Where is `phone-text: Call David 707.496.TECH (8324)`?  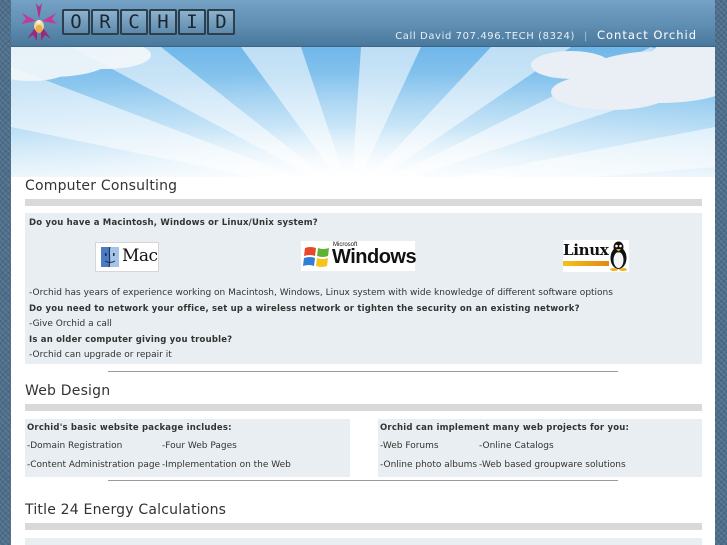
phone-text: Call David 707.496.TECH (8324) is located at coordinates (485, 36).